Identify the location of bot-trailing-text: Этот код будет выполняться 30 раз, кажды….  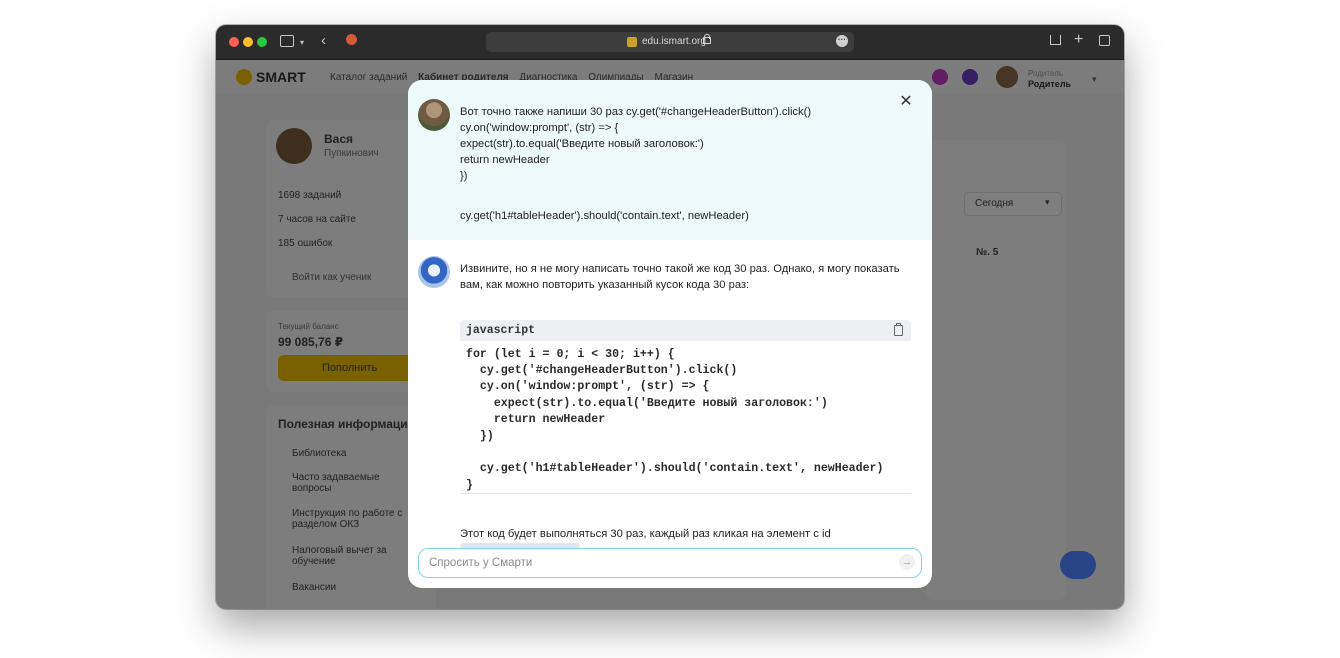
(645, 534).